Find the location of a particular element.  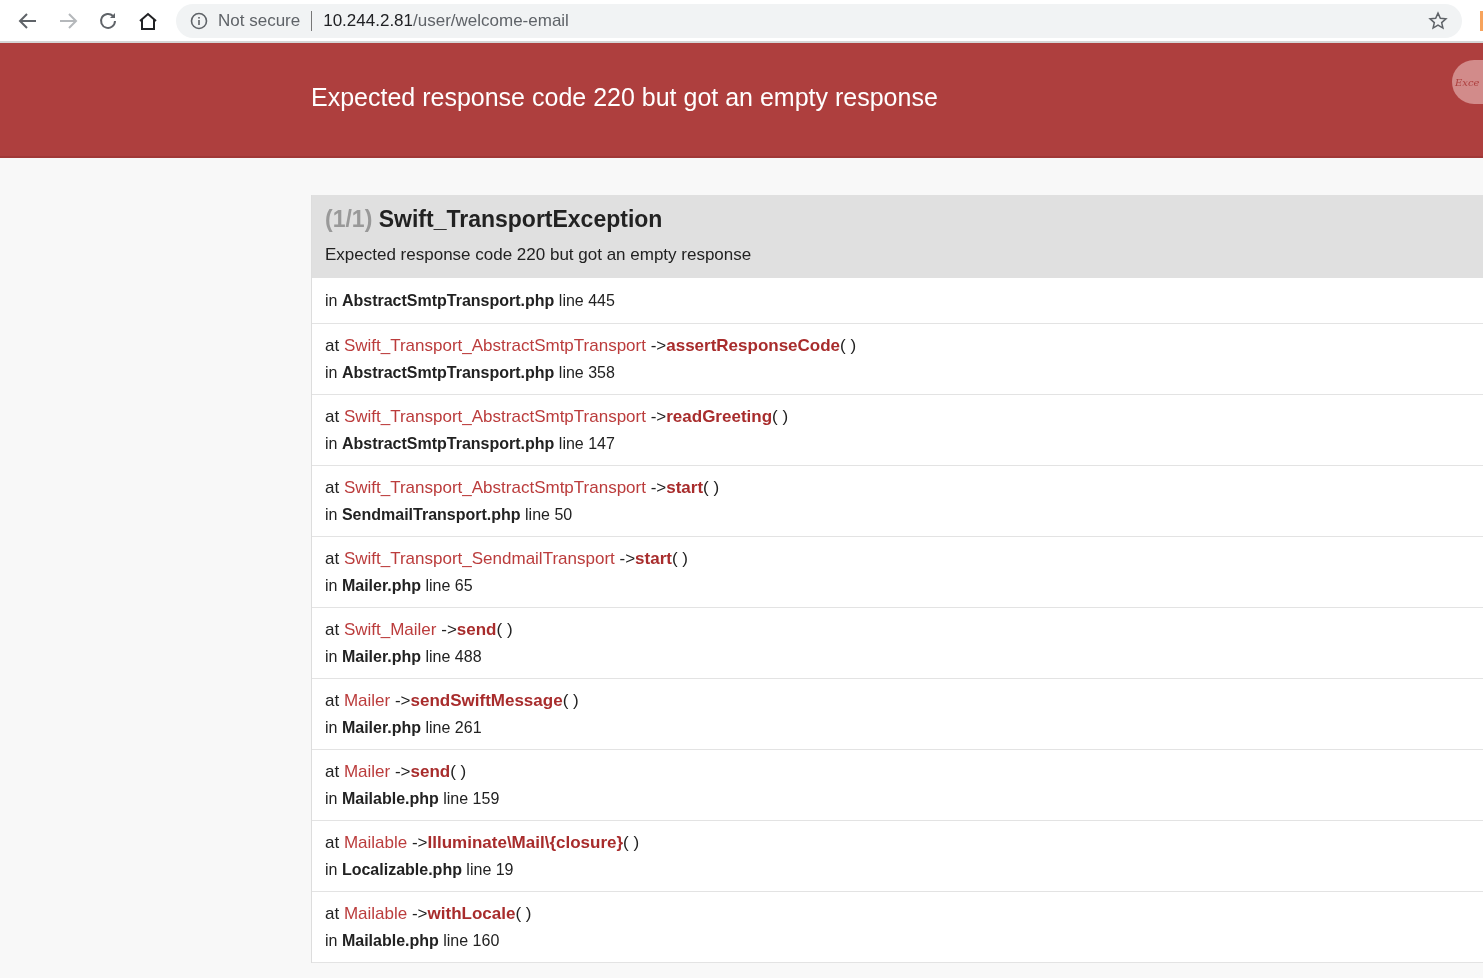

logo-badge: Exce is located at coordinates (1467, 82).